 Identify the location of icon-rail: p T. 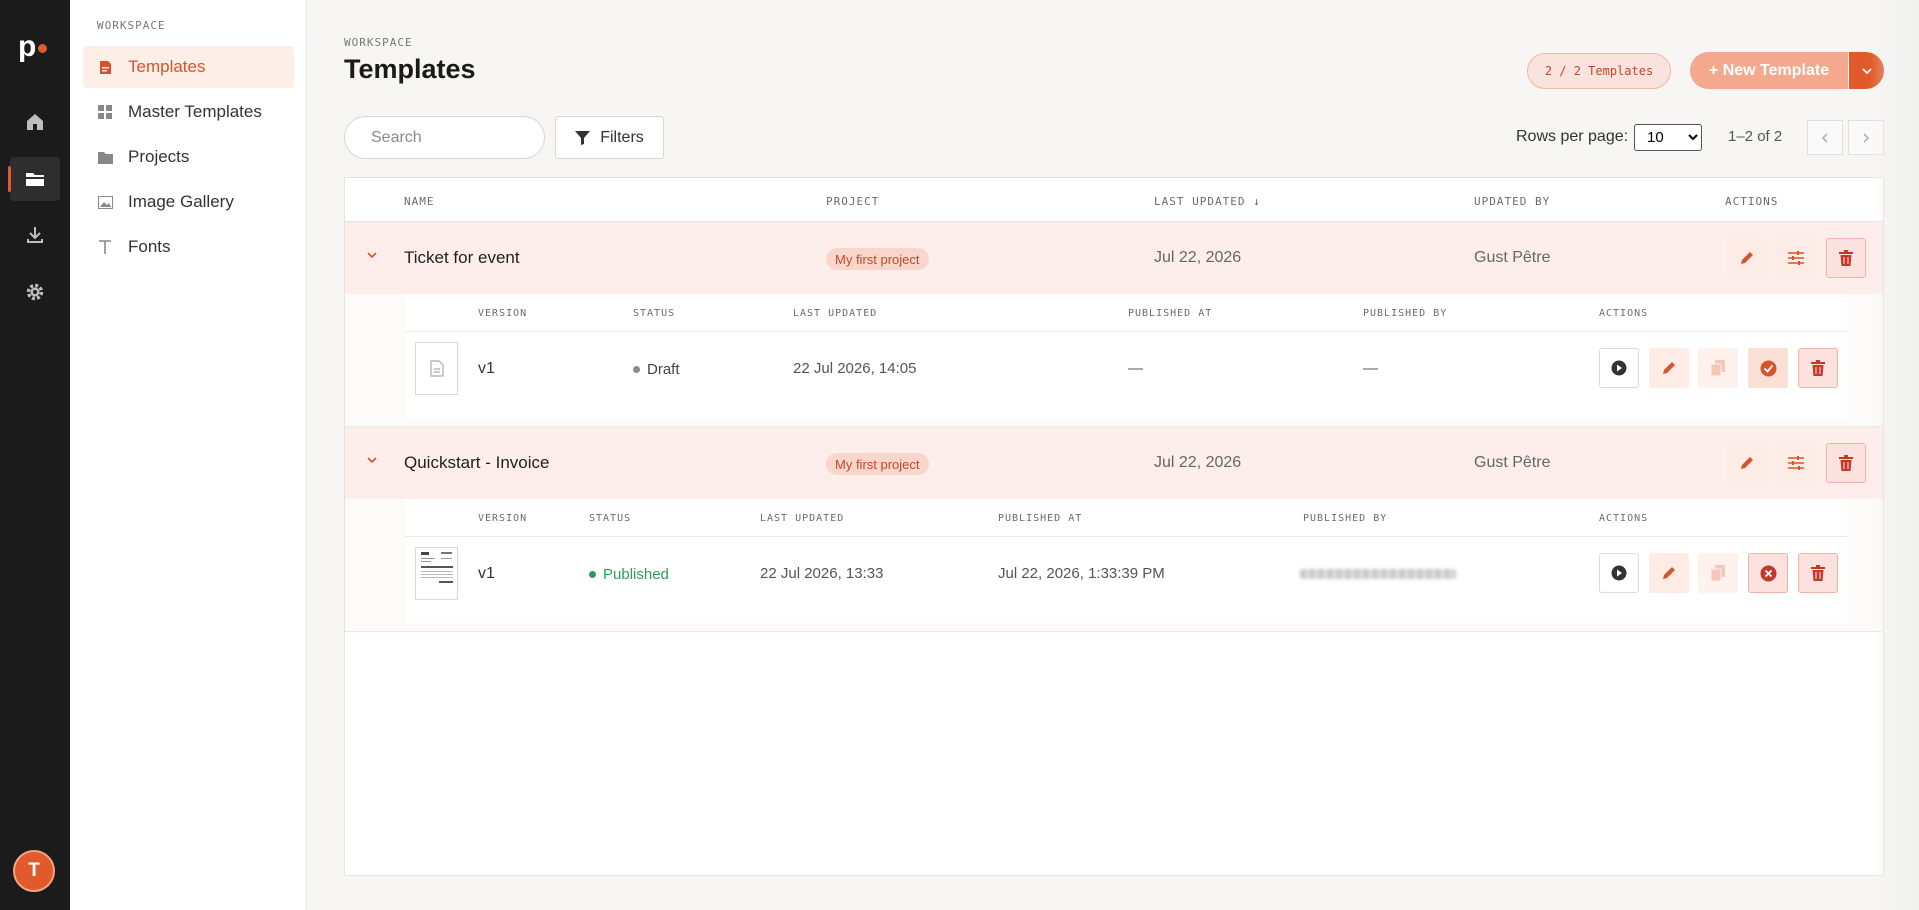
(35, 455).